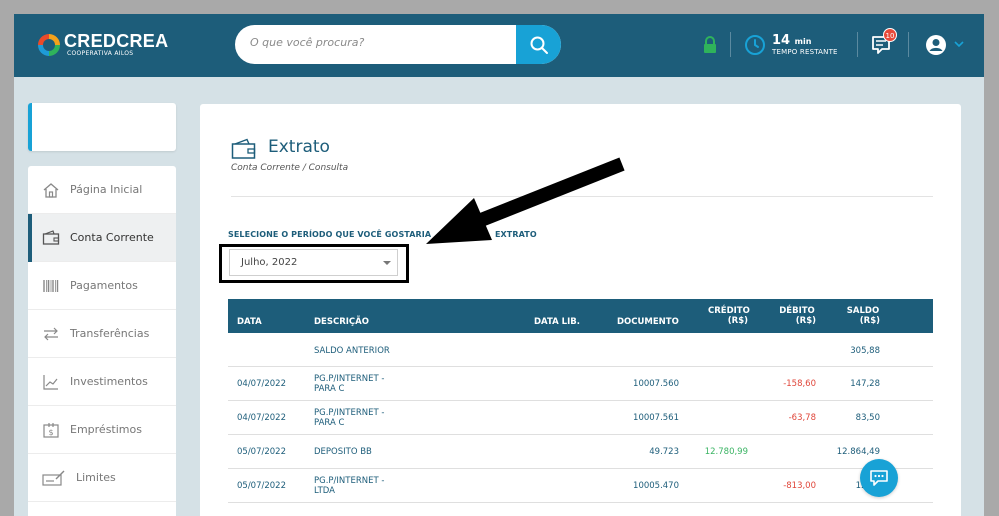 The image size is (999, 516). I want to click on page-title: Extrato, so click(299, 147).